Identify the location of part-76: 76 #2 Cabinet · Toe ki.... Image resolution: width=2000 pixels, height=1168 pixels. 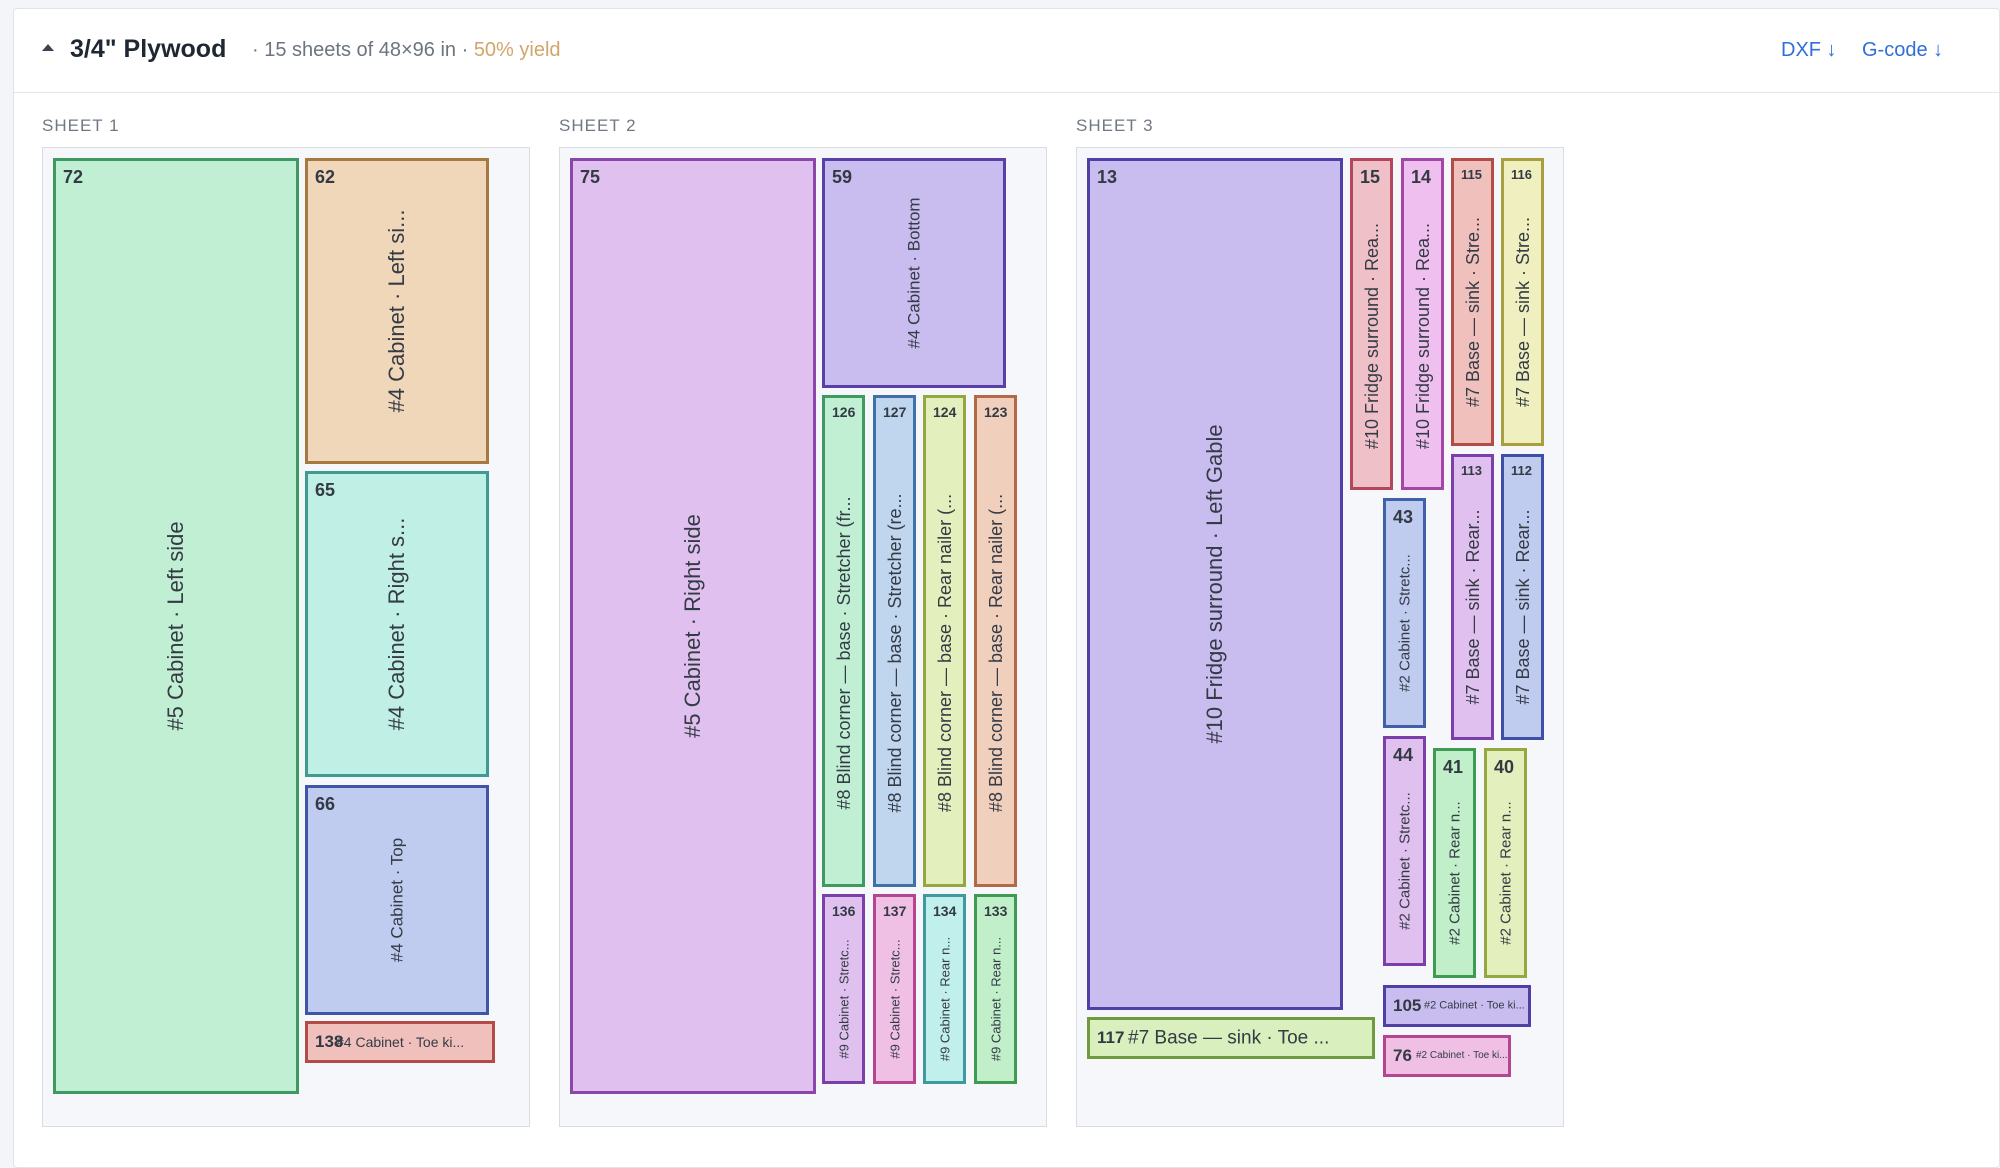
(1447, 1056).